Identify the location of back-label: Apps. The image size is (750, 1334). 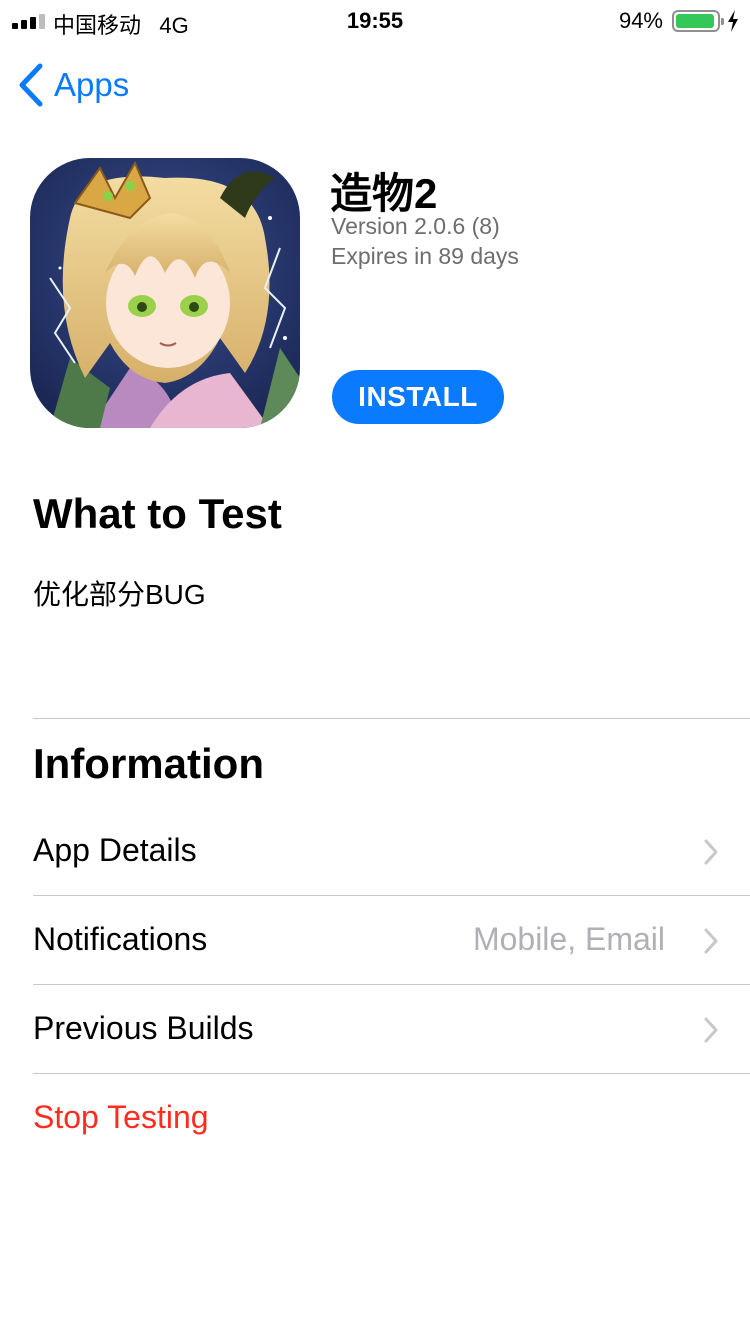
(91, 85).